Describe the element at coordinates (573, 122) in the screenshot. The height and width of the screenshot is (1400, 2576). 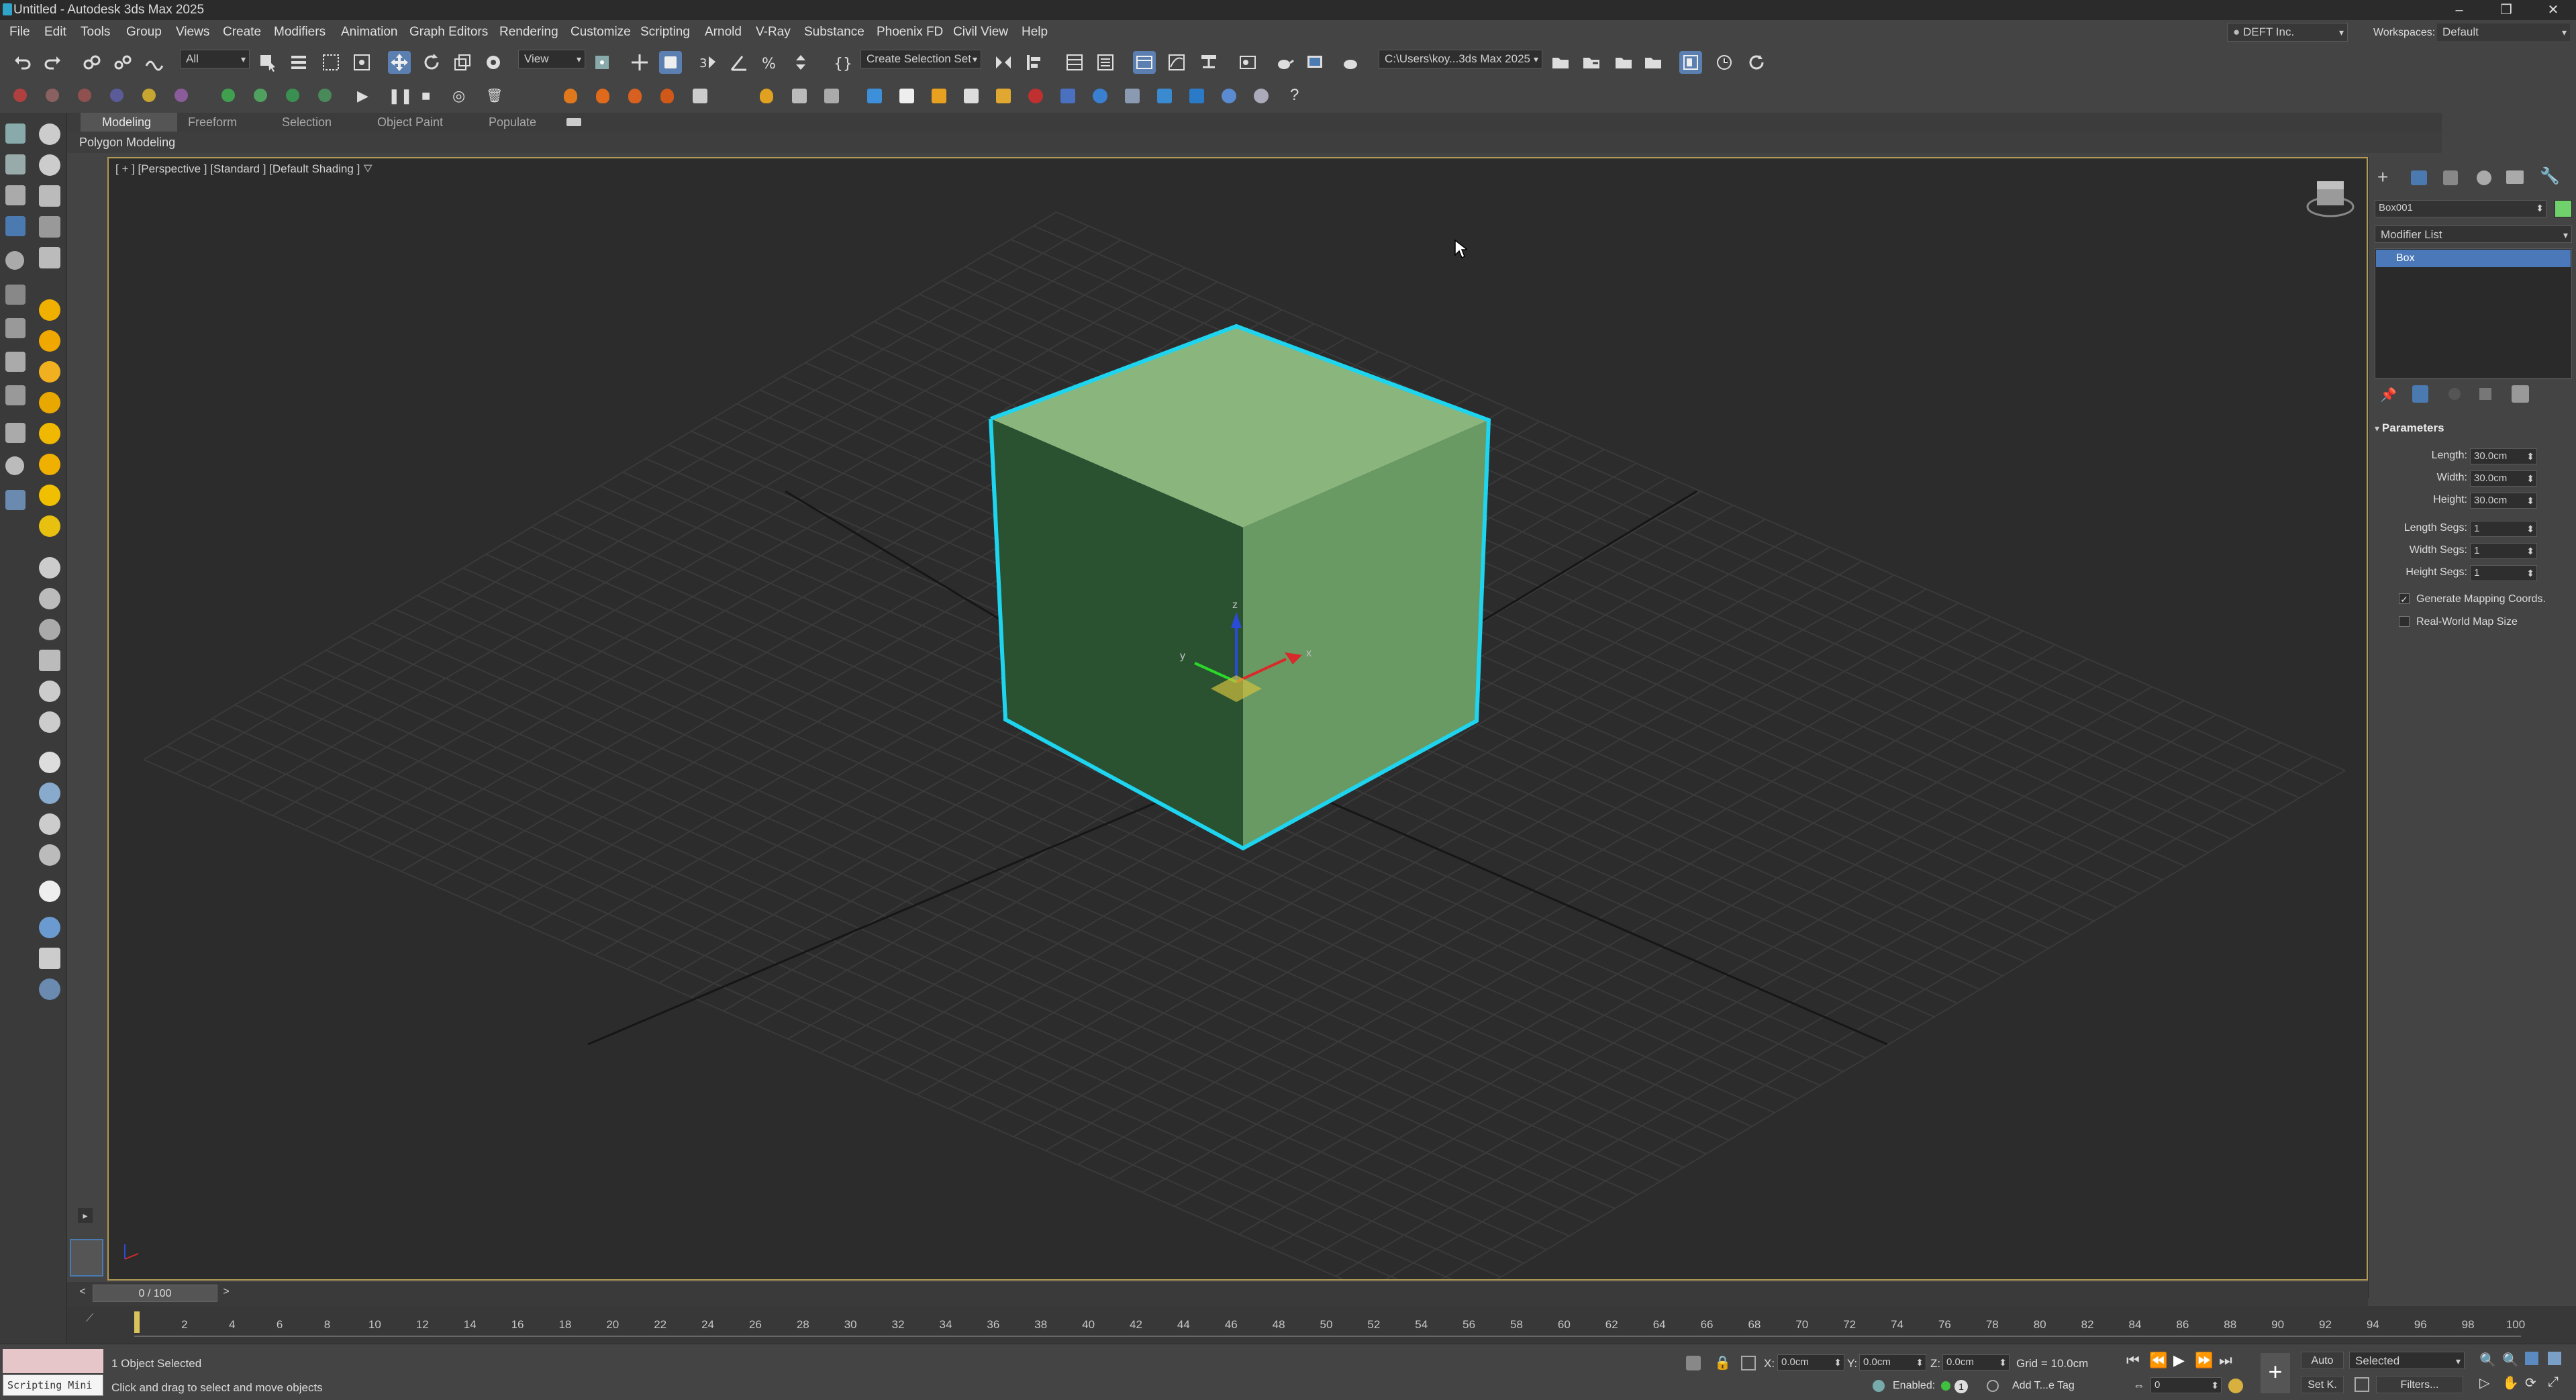
I see `ribbon-options-icon` at that location.